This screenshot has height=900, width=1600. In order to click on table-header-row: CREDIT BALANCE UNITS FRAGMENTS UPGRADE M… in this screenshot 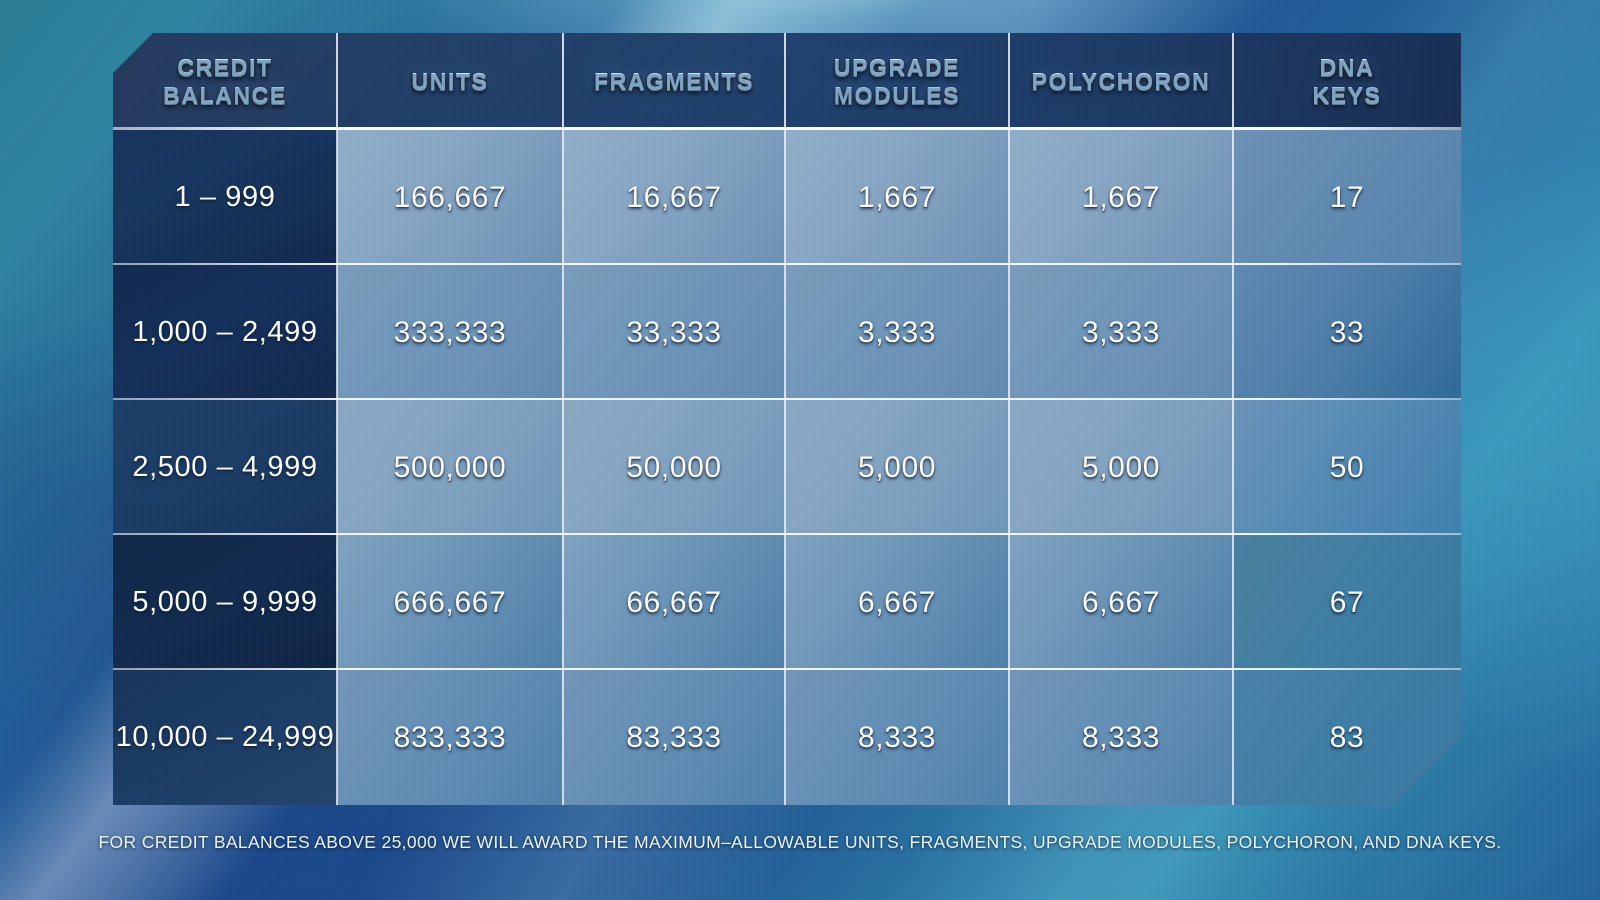, I will do `click(787, 81)`.